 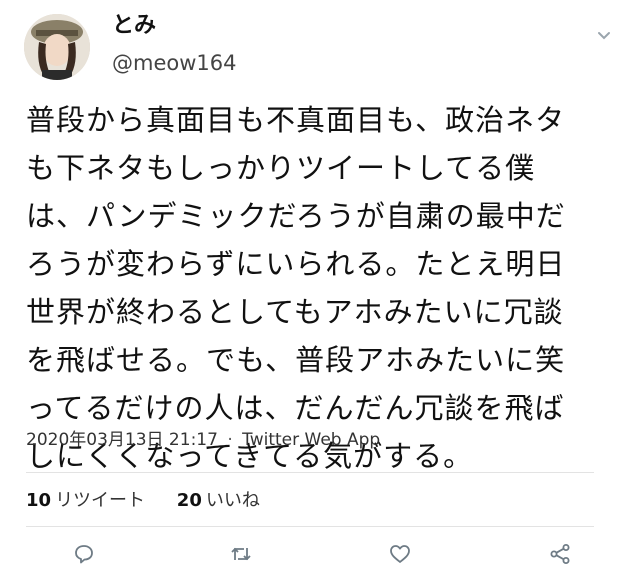 I want to click on reply-icon, so click(x=84, y=554).